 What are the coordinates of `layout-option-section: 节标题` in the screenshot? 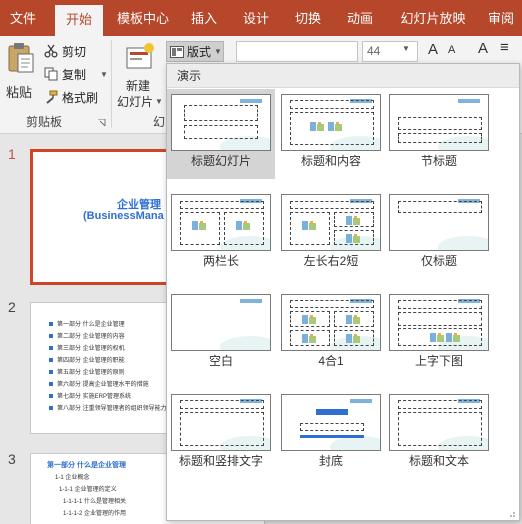 It's located at (439, 134).